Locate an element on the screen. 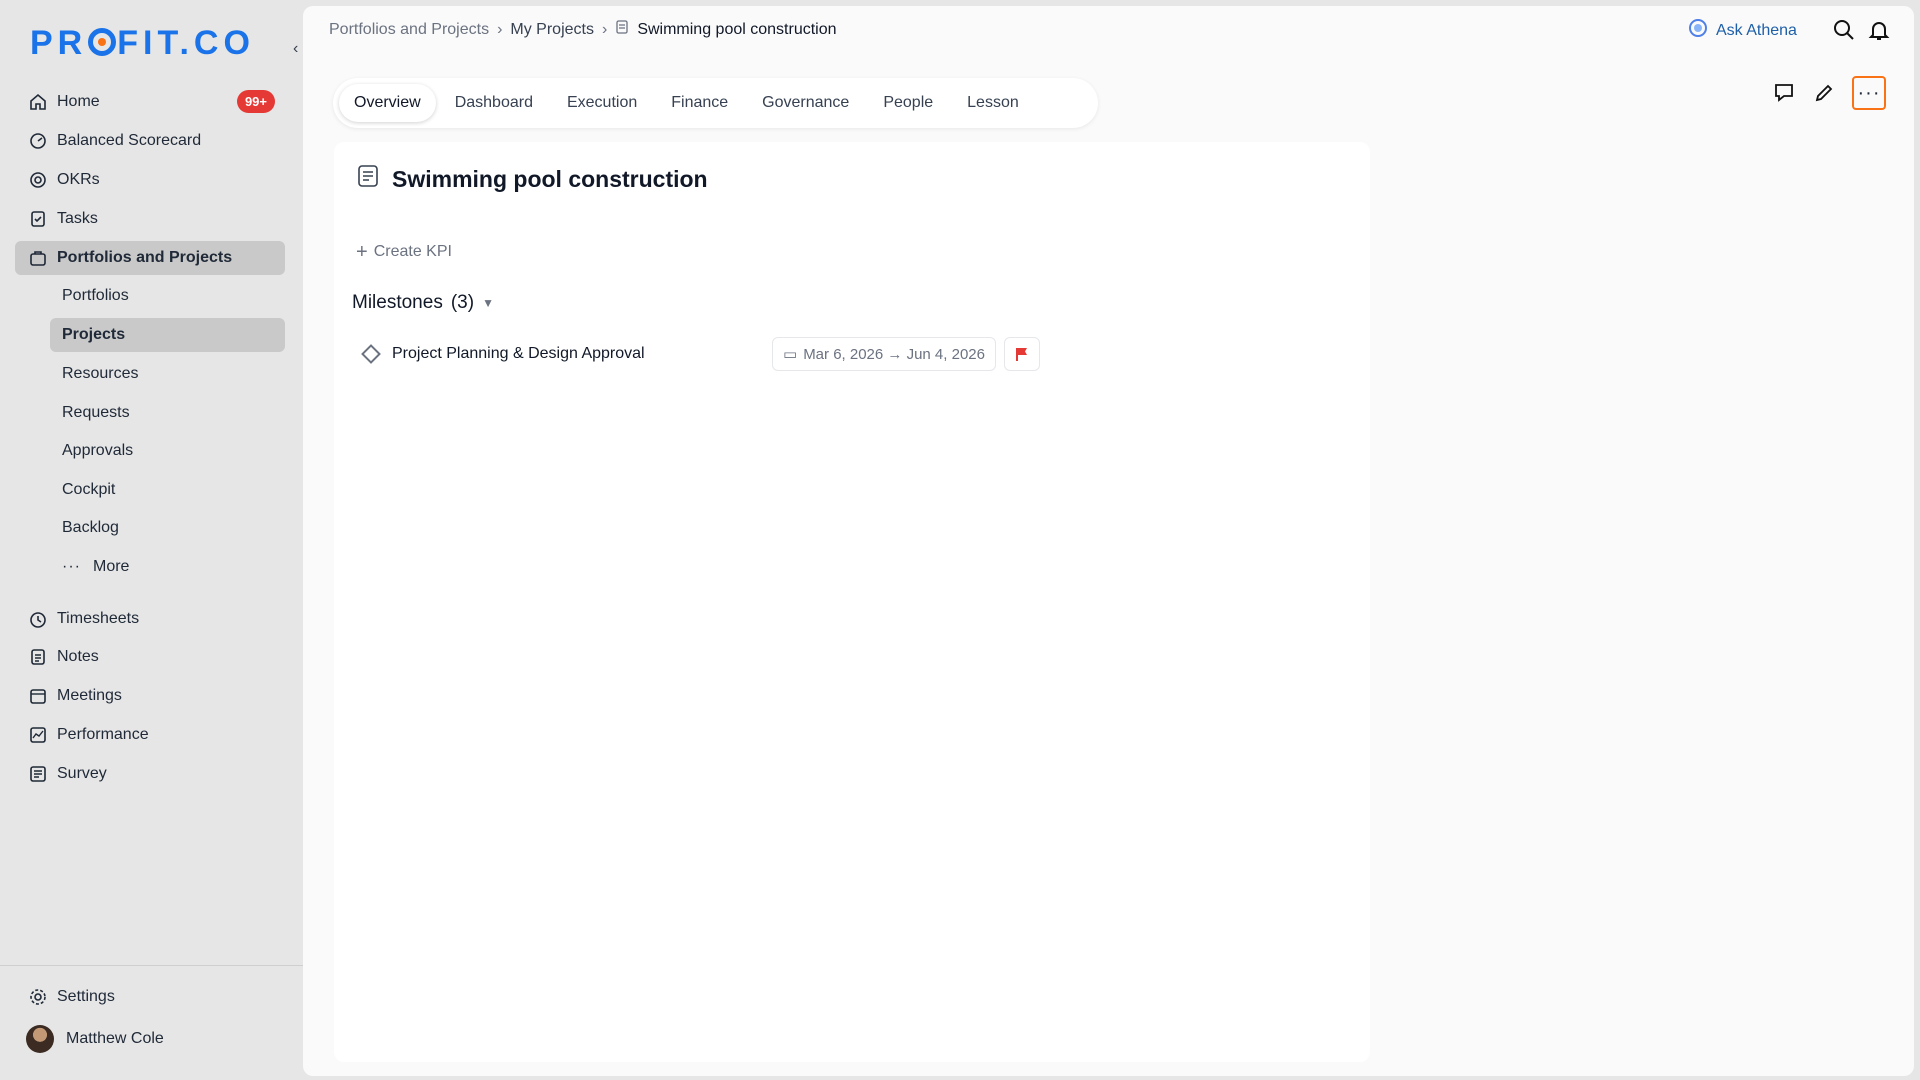 Image resolution: width=1920 pixels, height=1080 pixels. sidebar-subitem-projects: Projects is located at coordinates (167, 335).